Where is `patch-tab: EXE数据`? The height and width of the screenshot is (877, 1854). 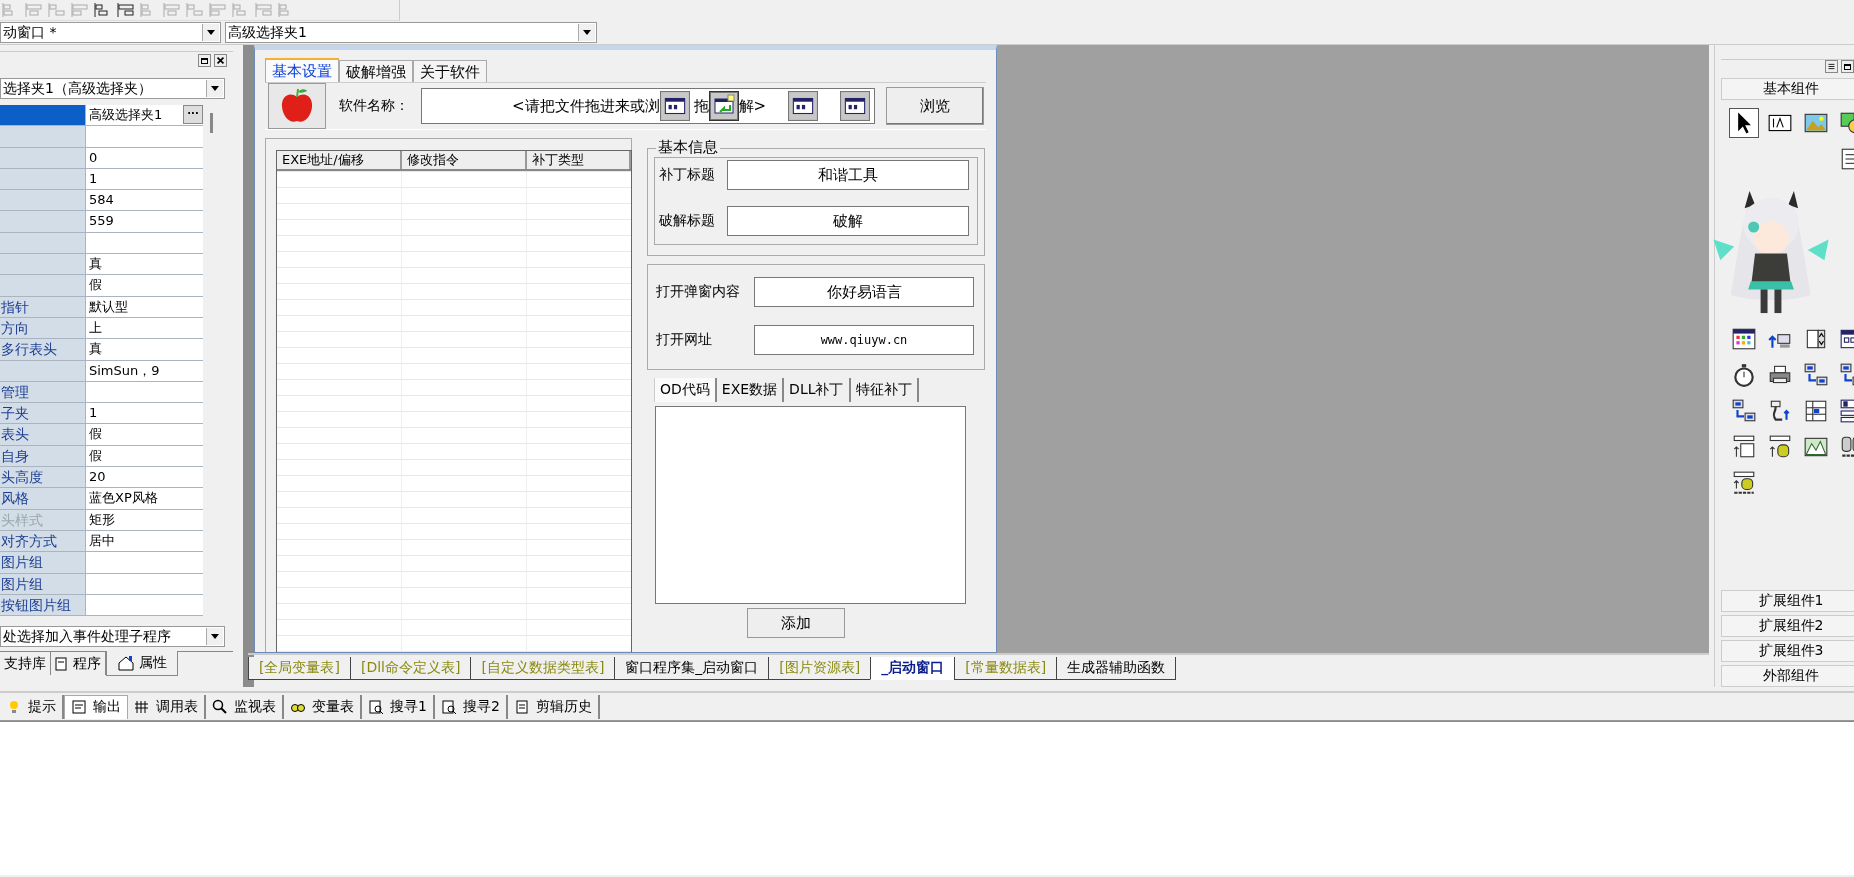
patch-tab: EXE数据 is located at coordinates (750, 390).